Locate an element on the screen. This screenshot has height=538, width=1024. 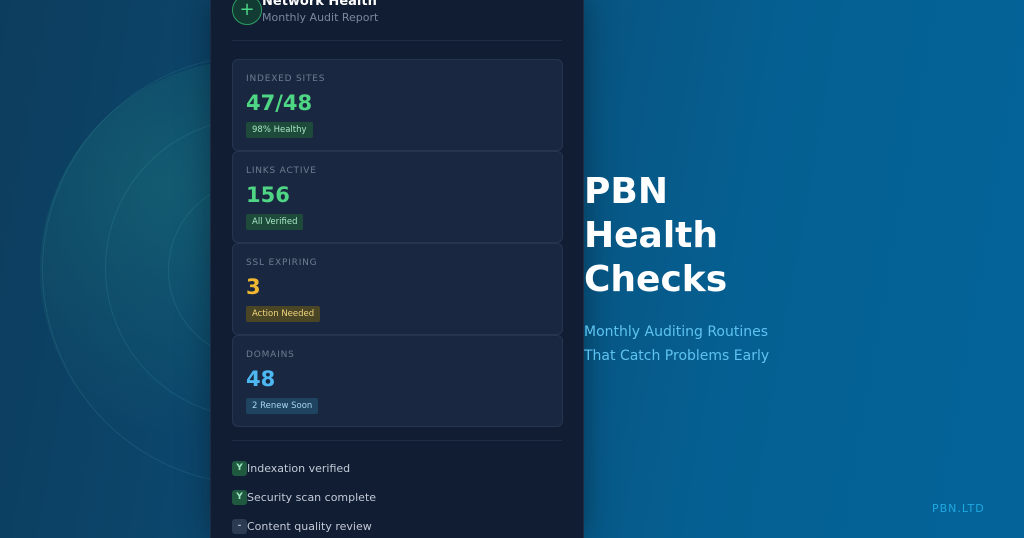
stat-value: 48 is located at coordinates (261, 379).